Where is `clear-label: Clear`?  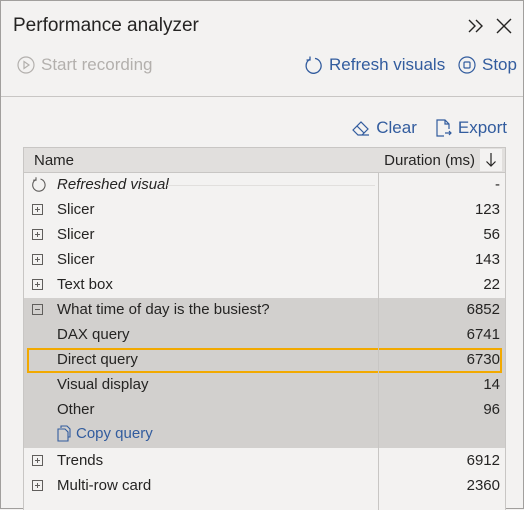
clear-label: Clear is located at coordinates (396, 127).